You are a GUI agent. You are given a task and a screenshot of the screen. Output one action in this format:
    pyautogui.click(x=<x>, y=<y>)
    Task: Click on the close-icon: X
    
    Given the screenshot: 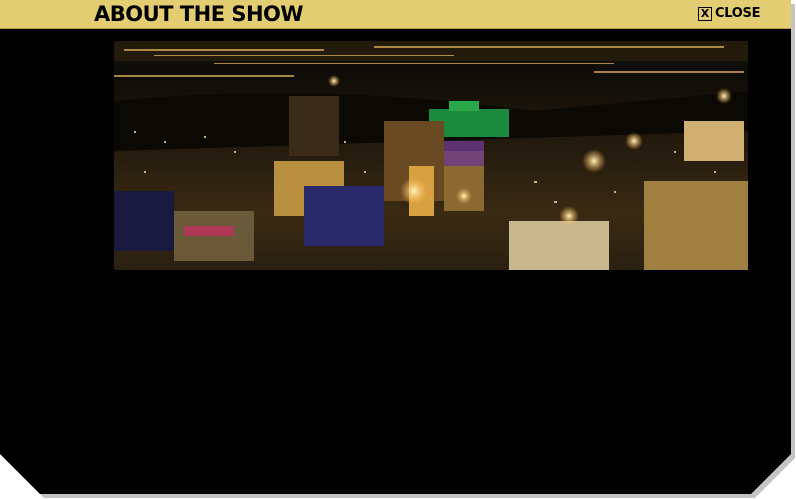 What is the action you would take?
    pyautogui.click(x=705, y=14)
    